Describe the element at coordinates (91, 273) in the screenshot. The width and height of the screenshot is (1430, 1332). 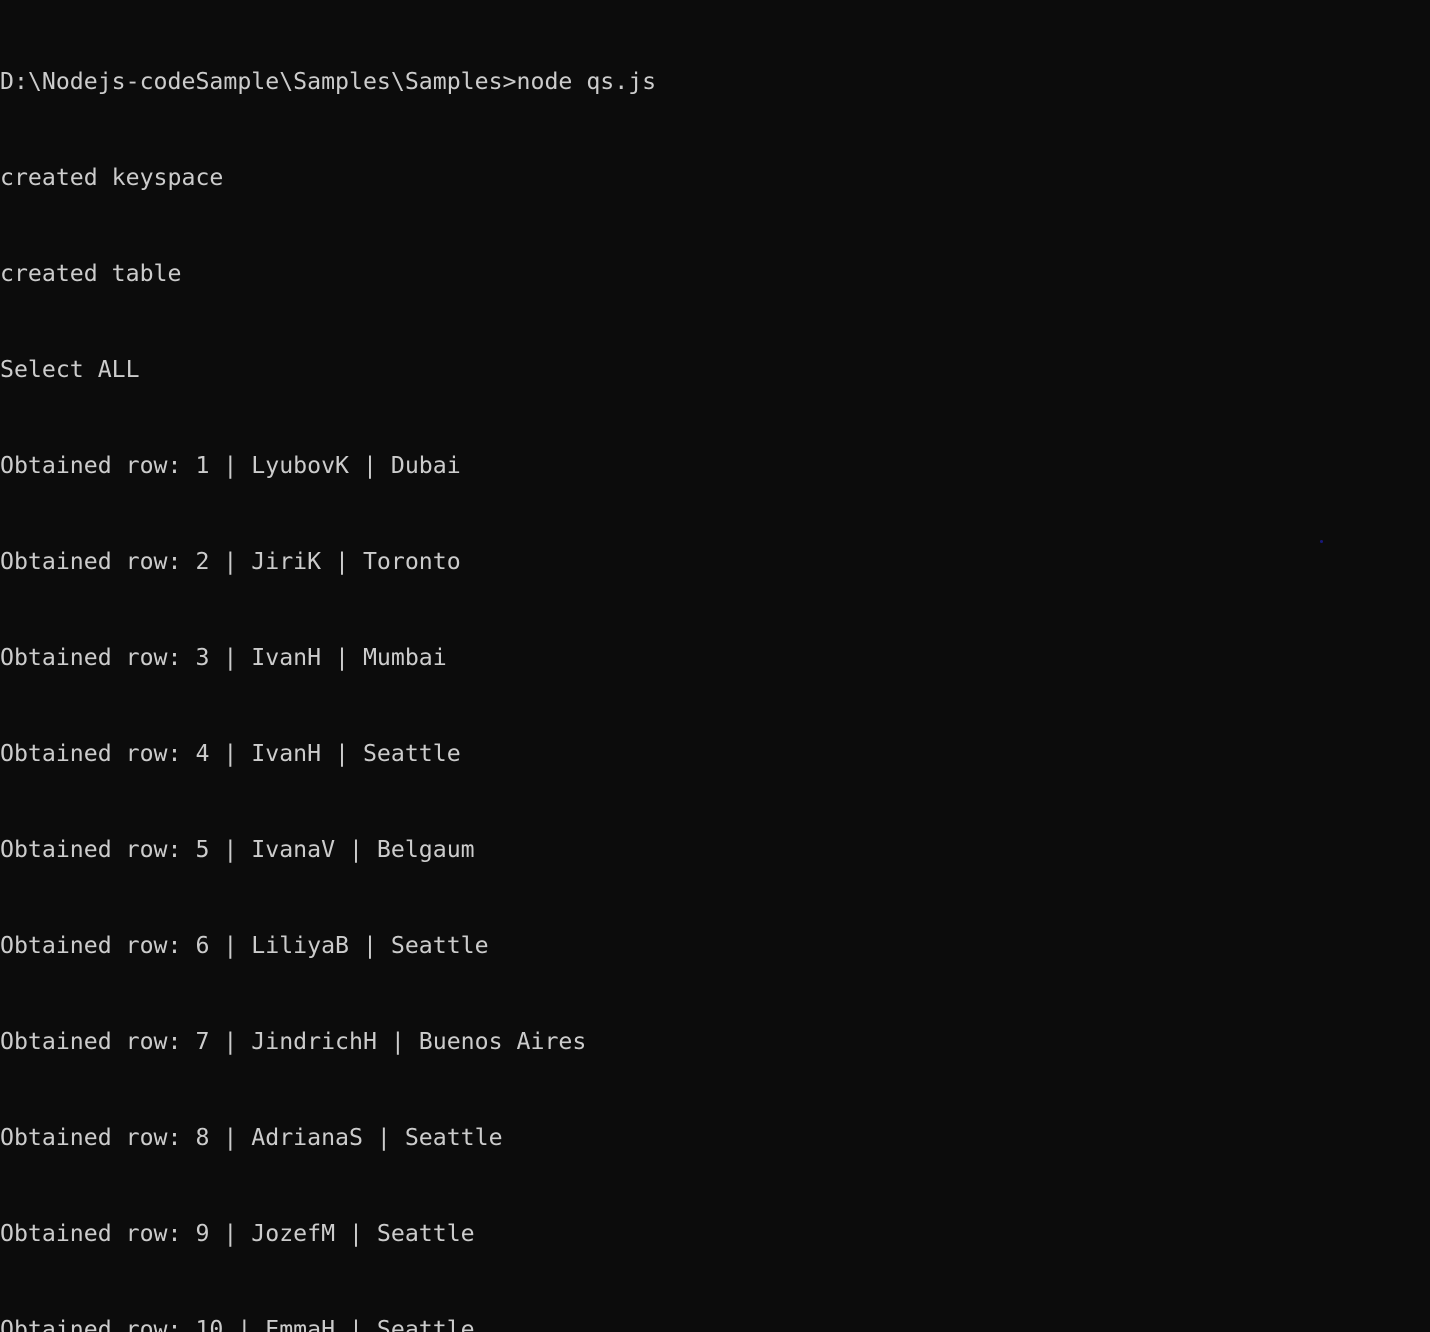
I see `terminal-line-status: created table` at that location.